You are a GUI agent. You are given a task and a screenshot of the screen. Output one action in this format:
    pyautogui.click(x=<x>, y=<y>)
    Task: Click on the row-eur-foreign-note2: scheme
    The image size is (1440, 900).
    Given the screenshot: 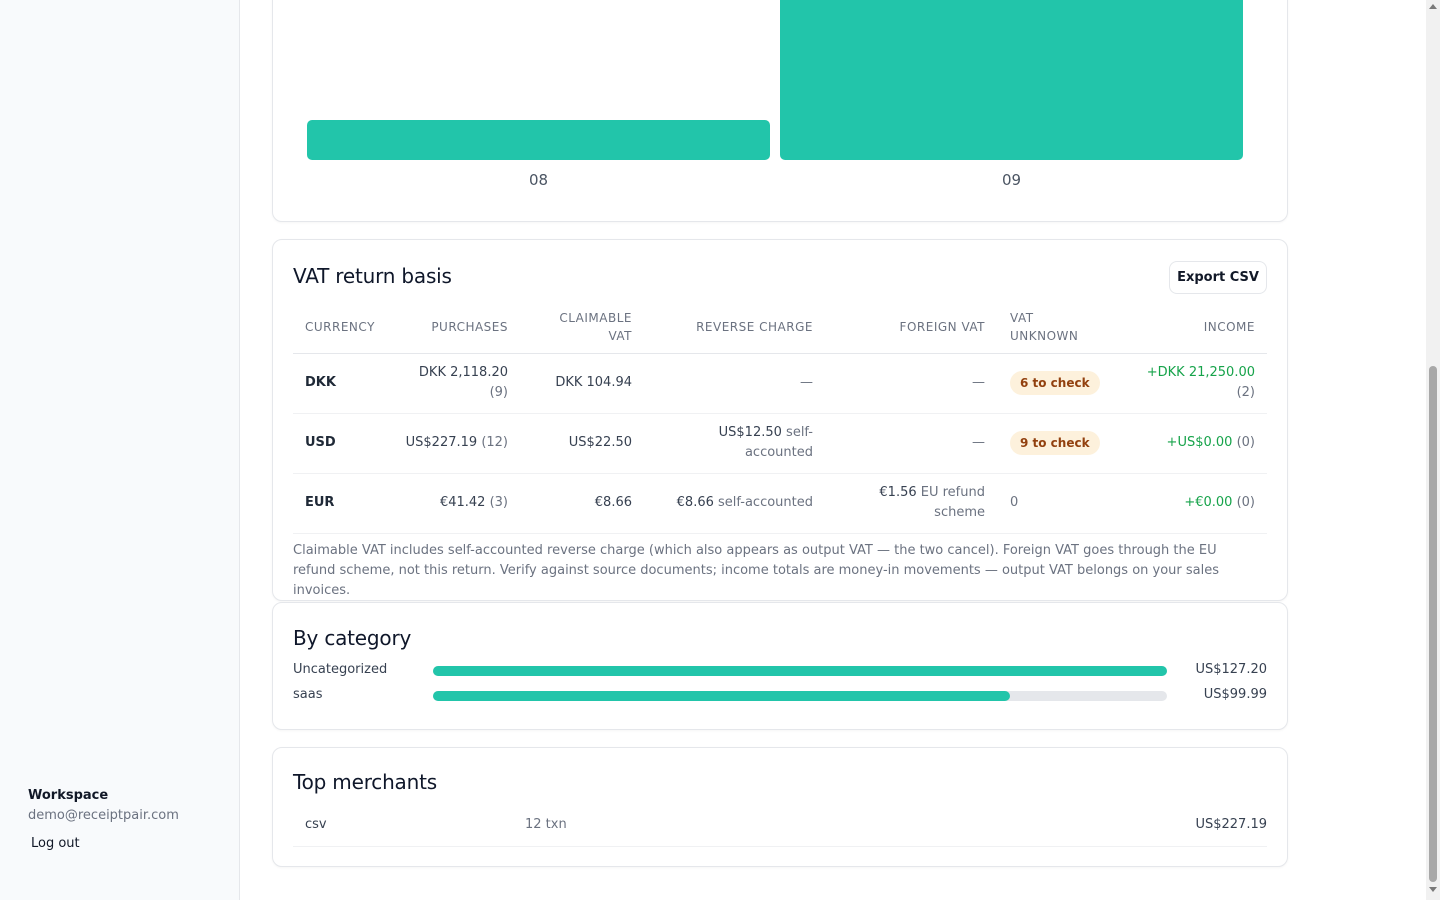 What is the action you would take?
    pyautogui.click(x=959, y=512)
    